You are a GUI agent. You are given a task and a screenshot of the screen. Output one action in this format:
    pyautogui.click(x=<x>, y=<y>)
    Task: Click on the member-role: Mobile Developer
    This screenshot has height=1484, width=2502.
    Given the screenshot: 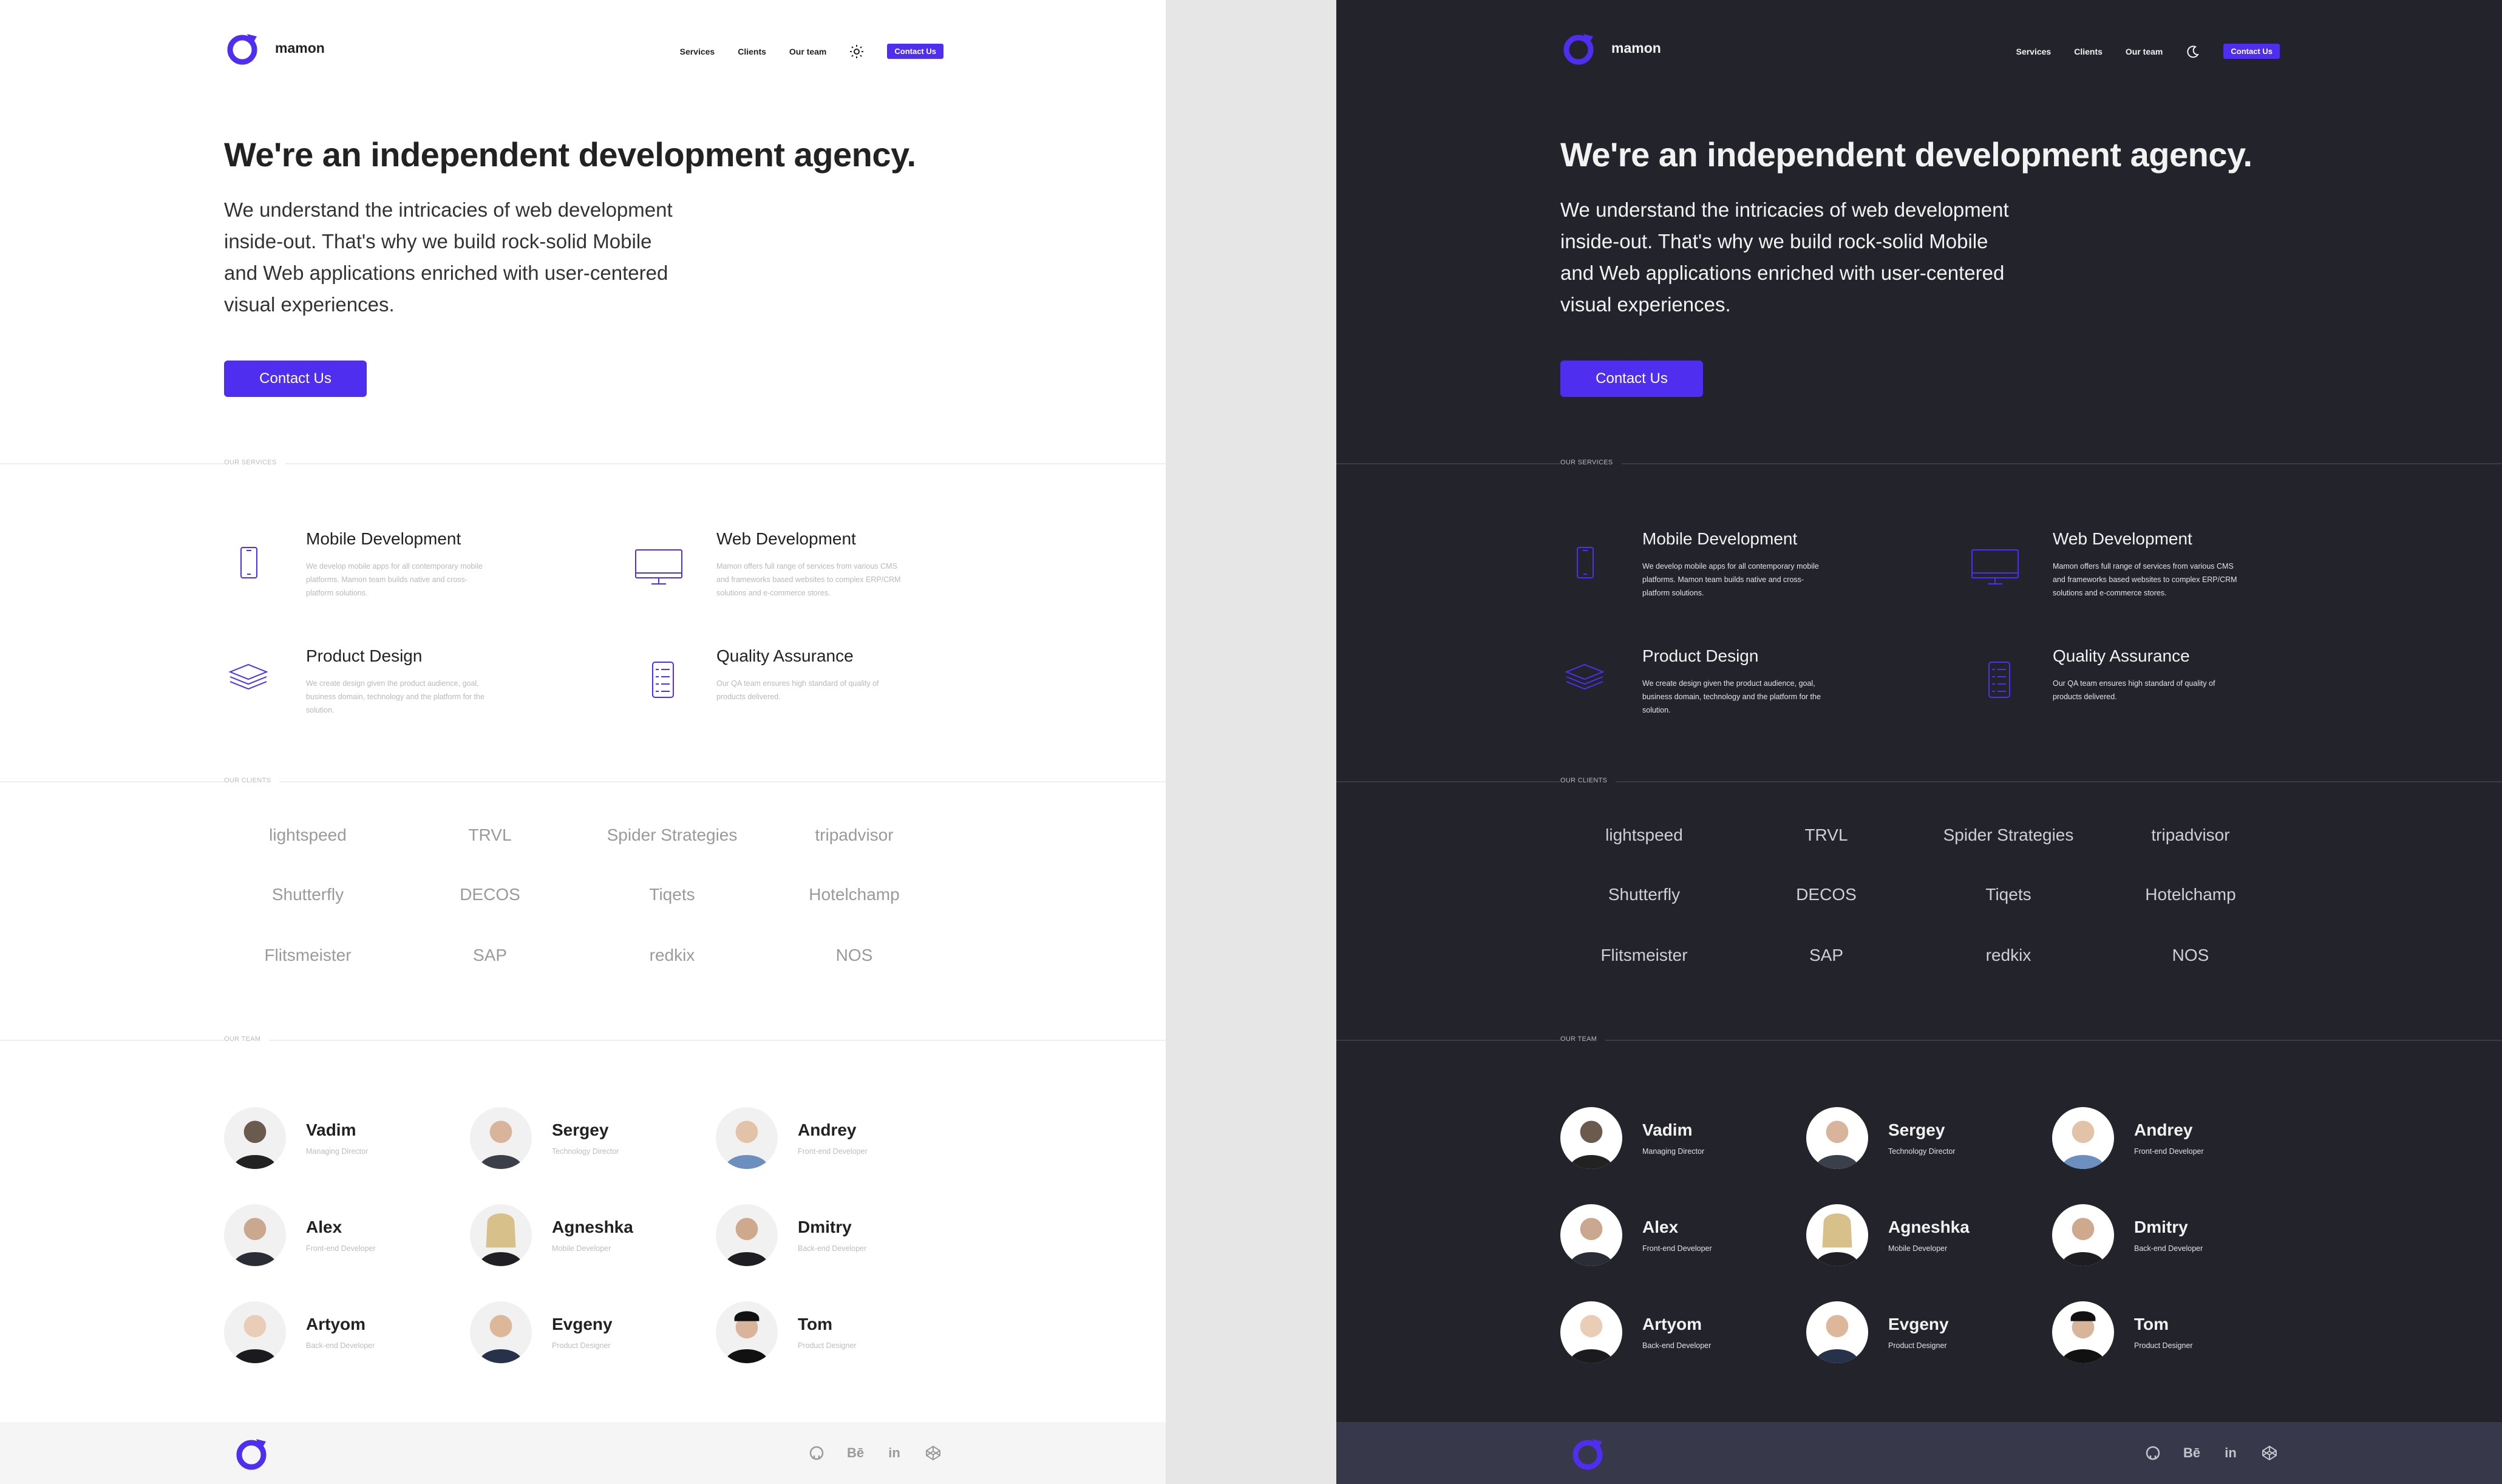 What is the action you would take?
    pyautogui.click(x=581, y=1248)
    